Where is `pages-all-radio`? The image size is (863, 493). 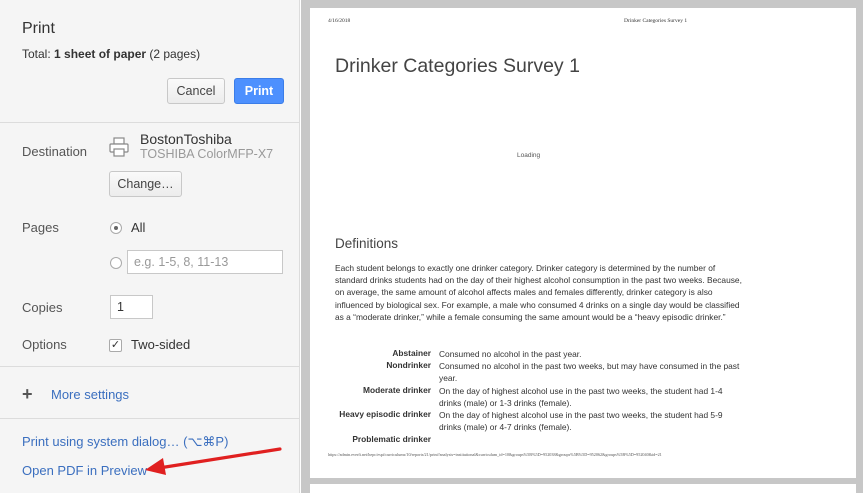 pages-all-radio is located at coordinates (116, 228).